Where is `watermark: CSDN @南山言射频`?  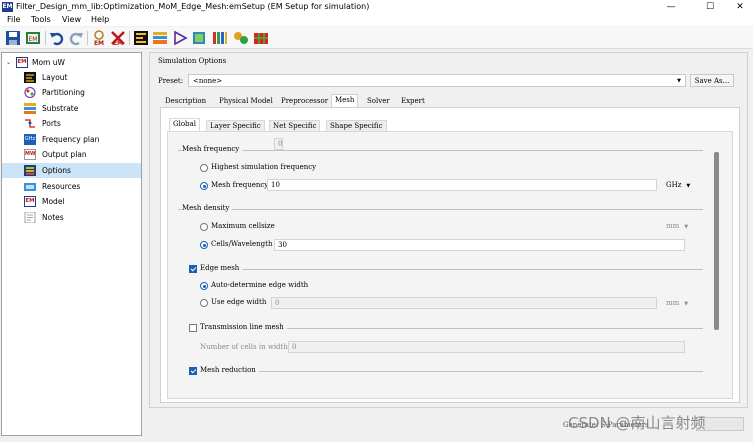
watermark: CSDN @南山言射频 is located at coordinates (637, 423).